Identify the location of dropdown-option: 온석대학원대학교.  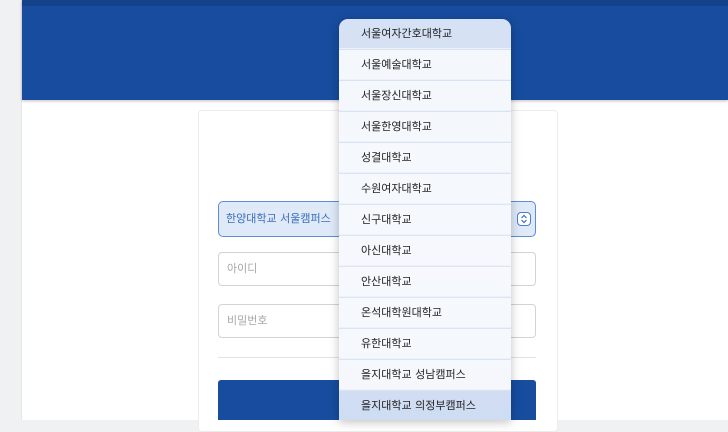
(425, 313).